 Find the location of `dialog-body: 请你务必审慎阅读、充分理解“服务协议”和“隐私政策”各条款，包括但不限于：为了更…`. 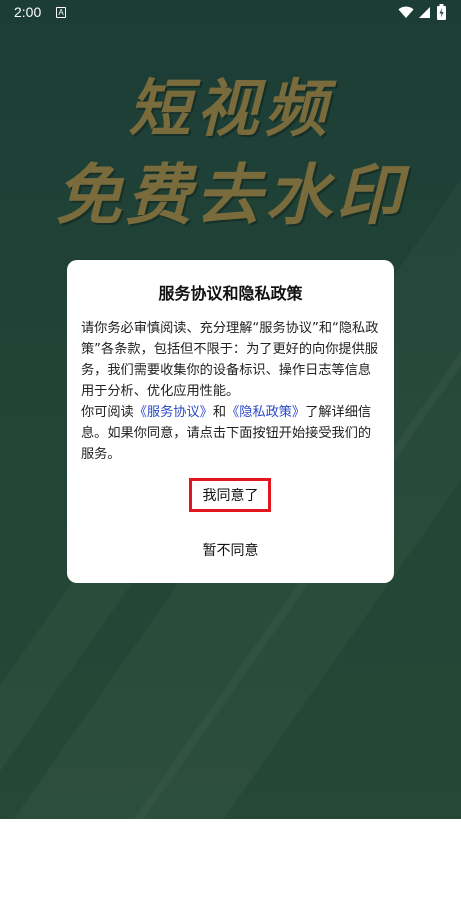

dialog-body: 请你务必审慎阅读、充分理解“服务协议”和“隐私政策”各条款，包括但不限于：为了更… is located at coordinates (231, 391).